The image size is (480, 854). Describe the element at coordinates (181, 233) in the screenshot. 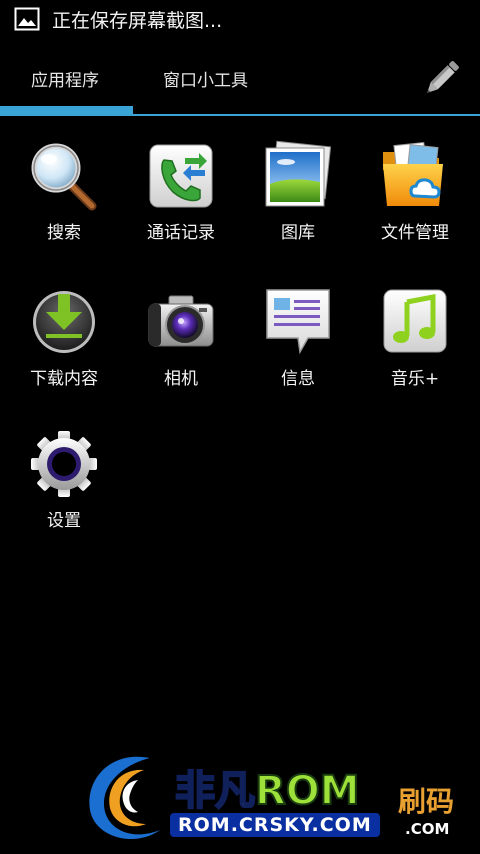

I see `app-label: 通话记录` at that location.